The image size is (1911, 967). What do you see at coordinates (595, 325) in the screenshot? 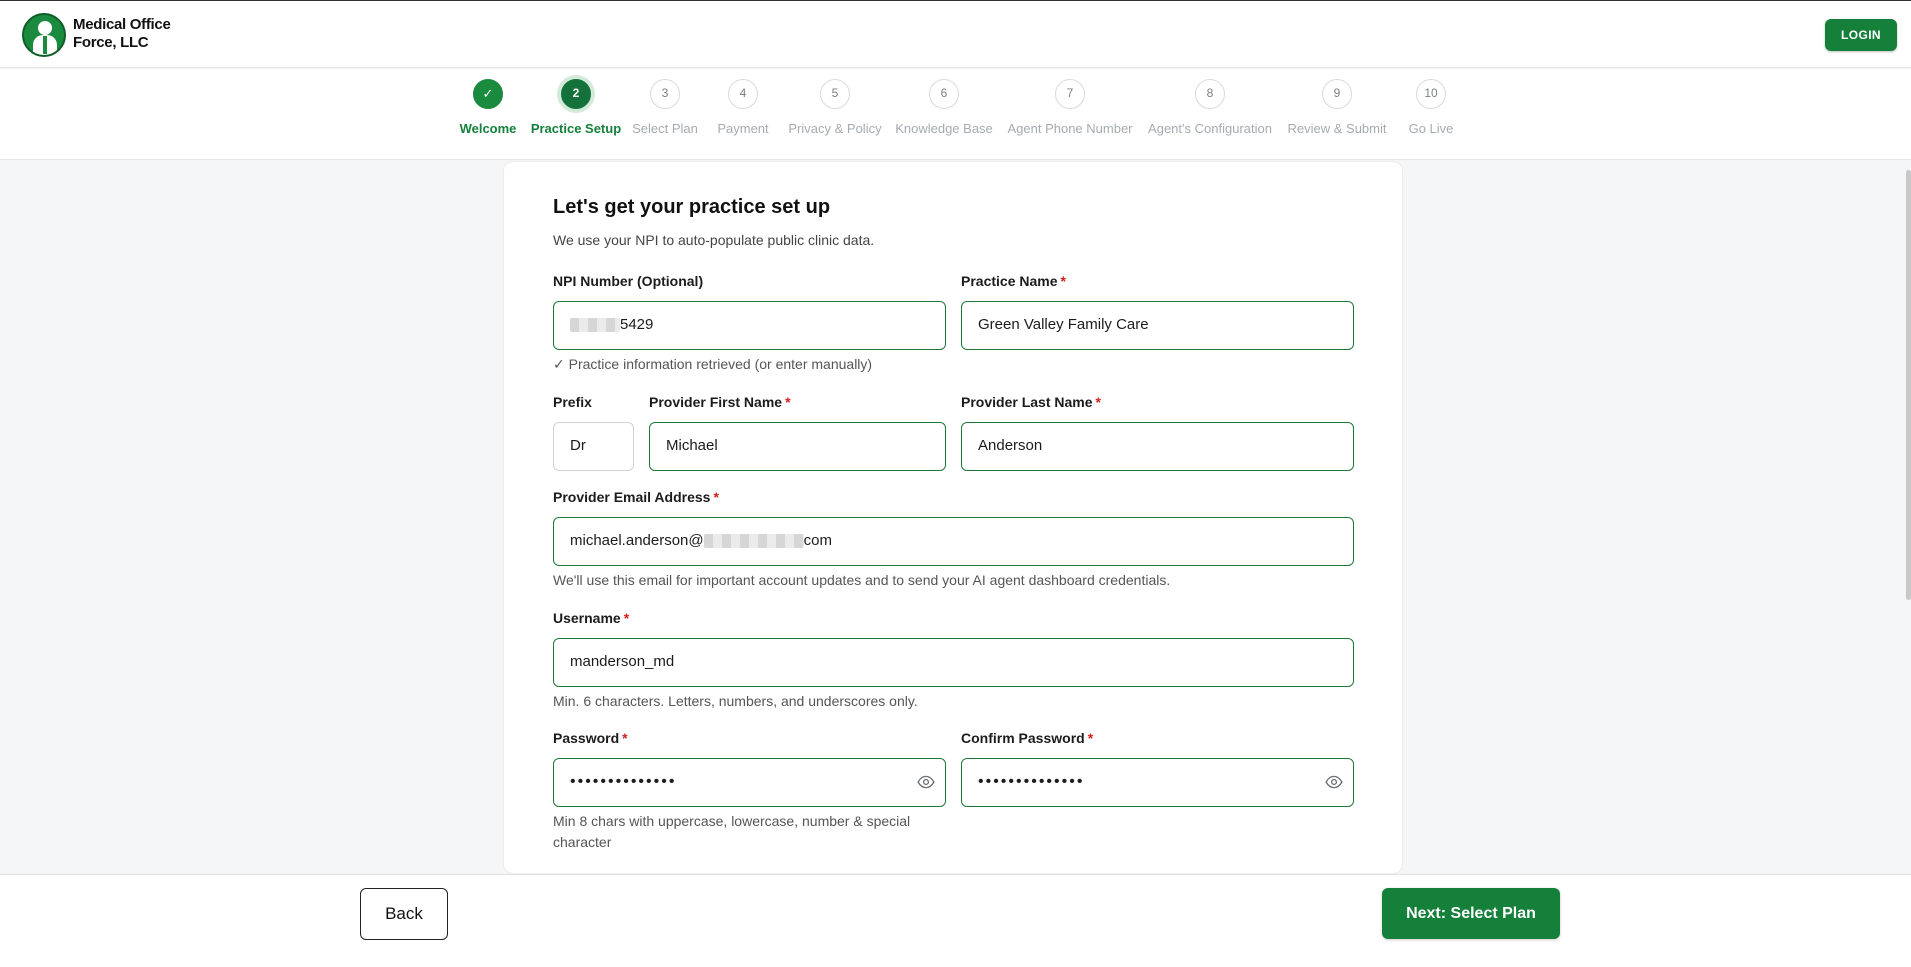
I see `redacted-npi-digits` at bounding box center [595, 325].